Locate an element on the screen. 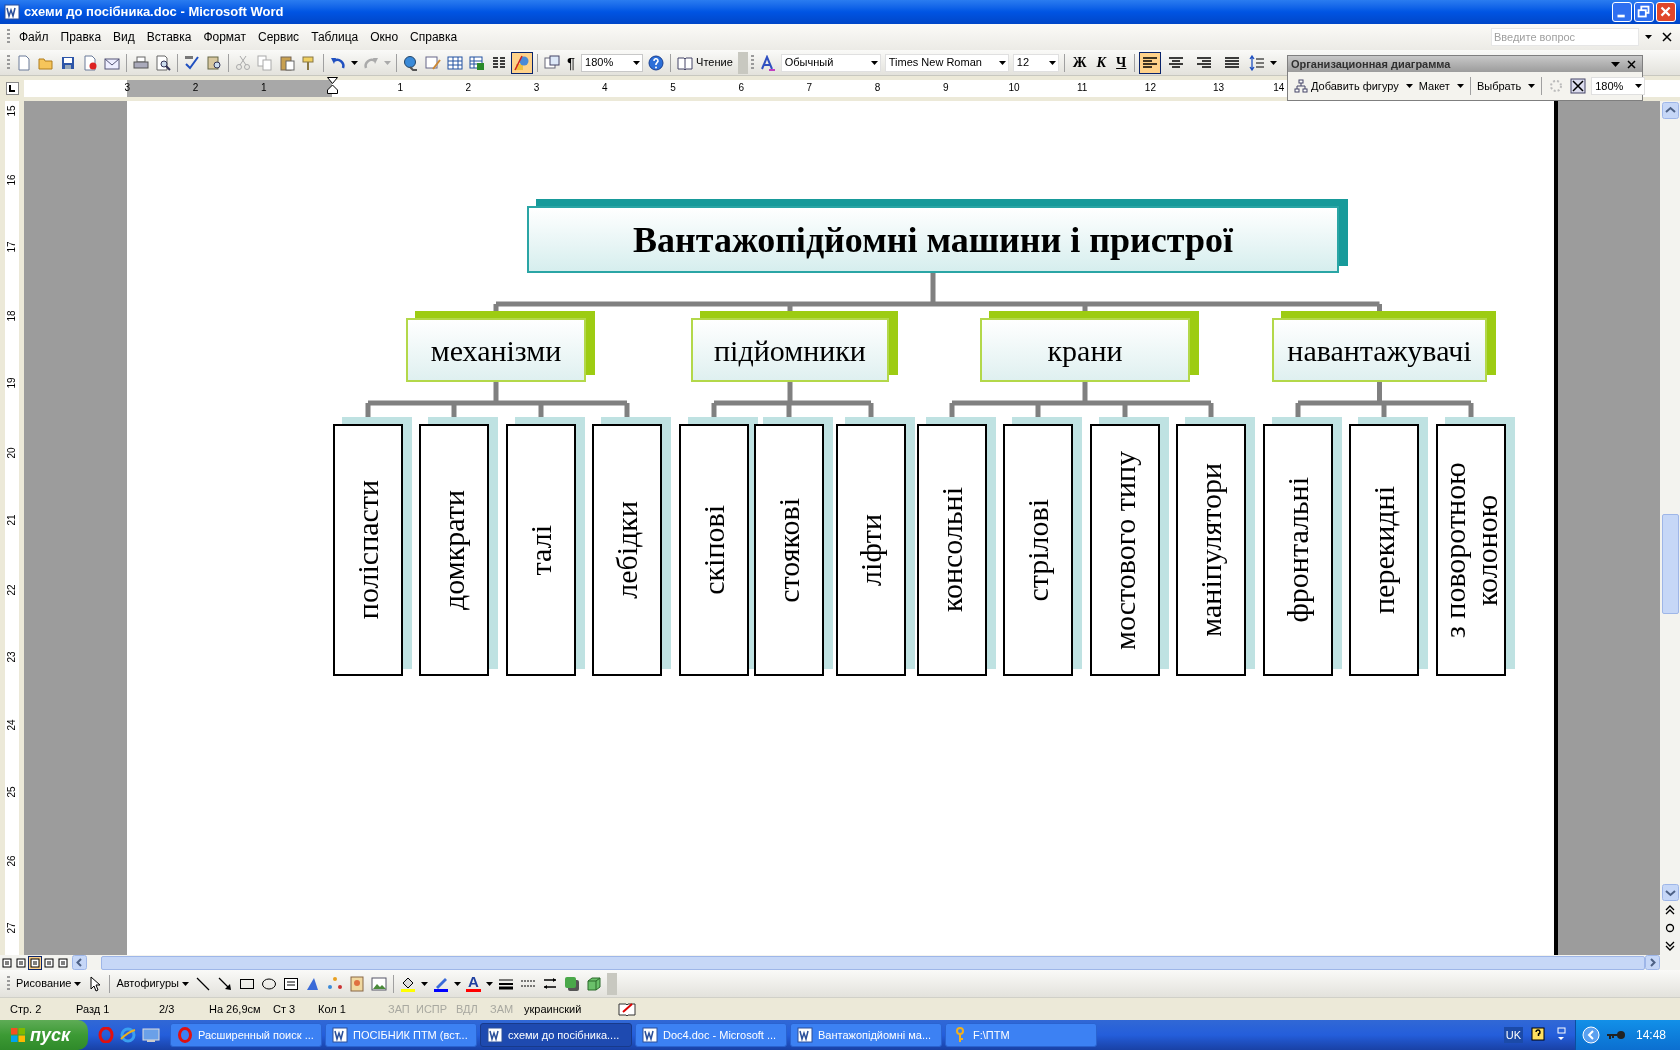  print-icon is located at coordinates (141, 62).